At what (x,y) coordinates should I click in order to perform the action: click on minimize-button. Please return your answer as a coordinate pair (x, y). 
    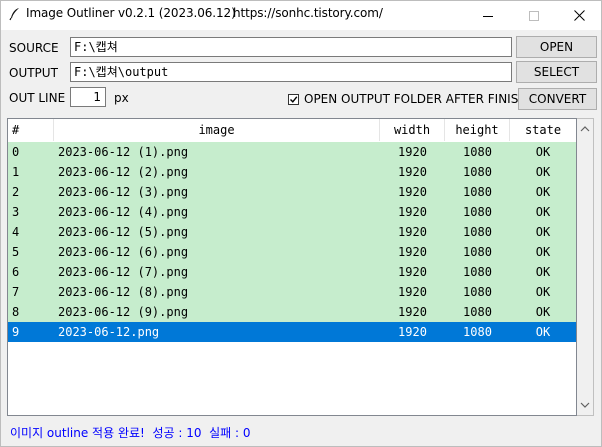
    Looking at the image, I should click on (488, 15).